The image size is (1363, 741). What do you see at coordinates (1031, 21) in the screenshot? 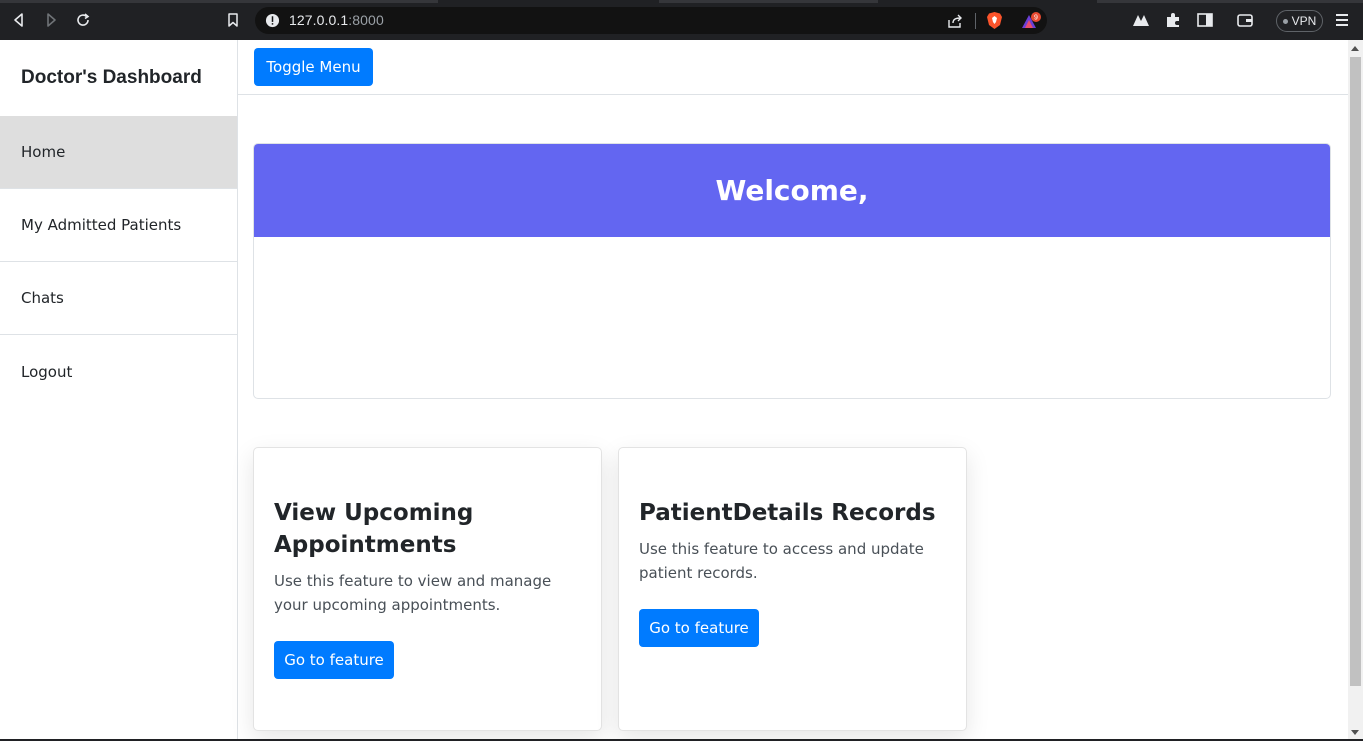
I see `brave-rewards-icon: 9` at bounding box center [1031, 21].